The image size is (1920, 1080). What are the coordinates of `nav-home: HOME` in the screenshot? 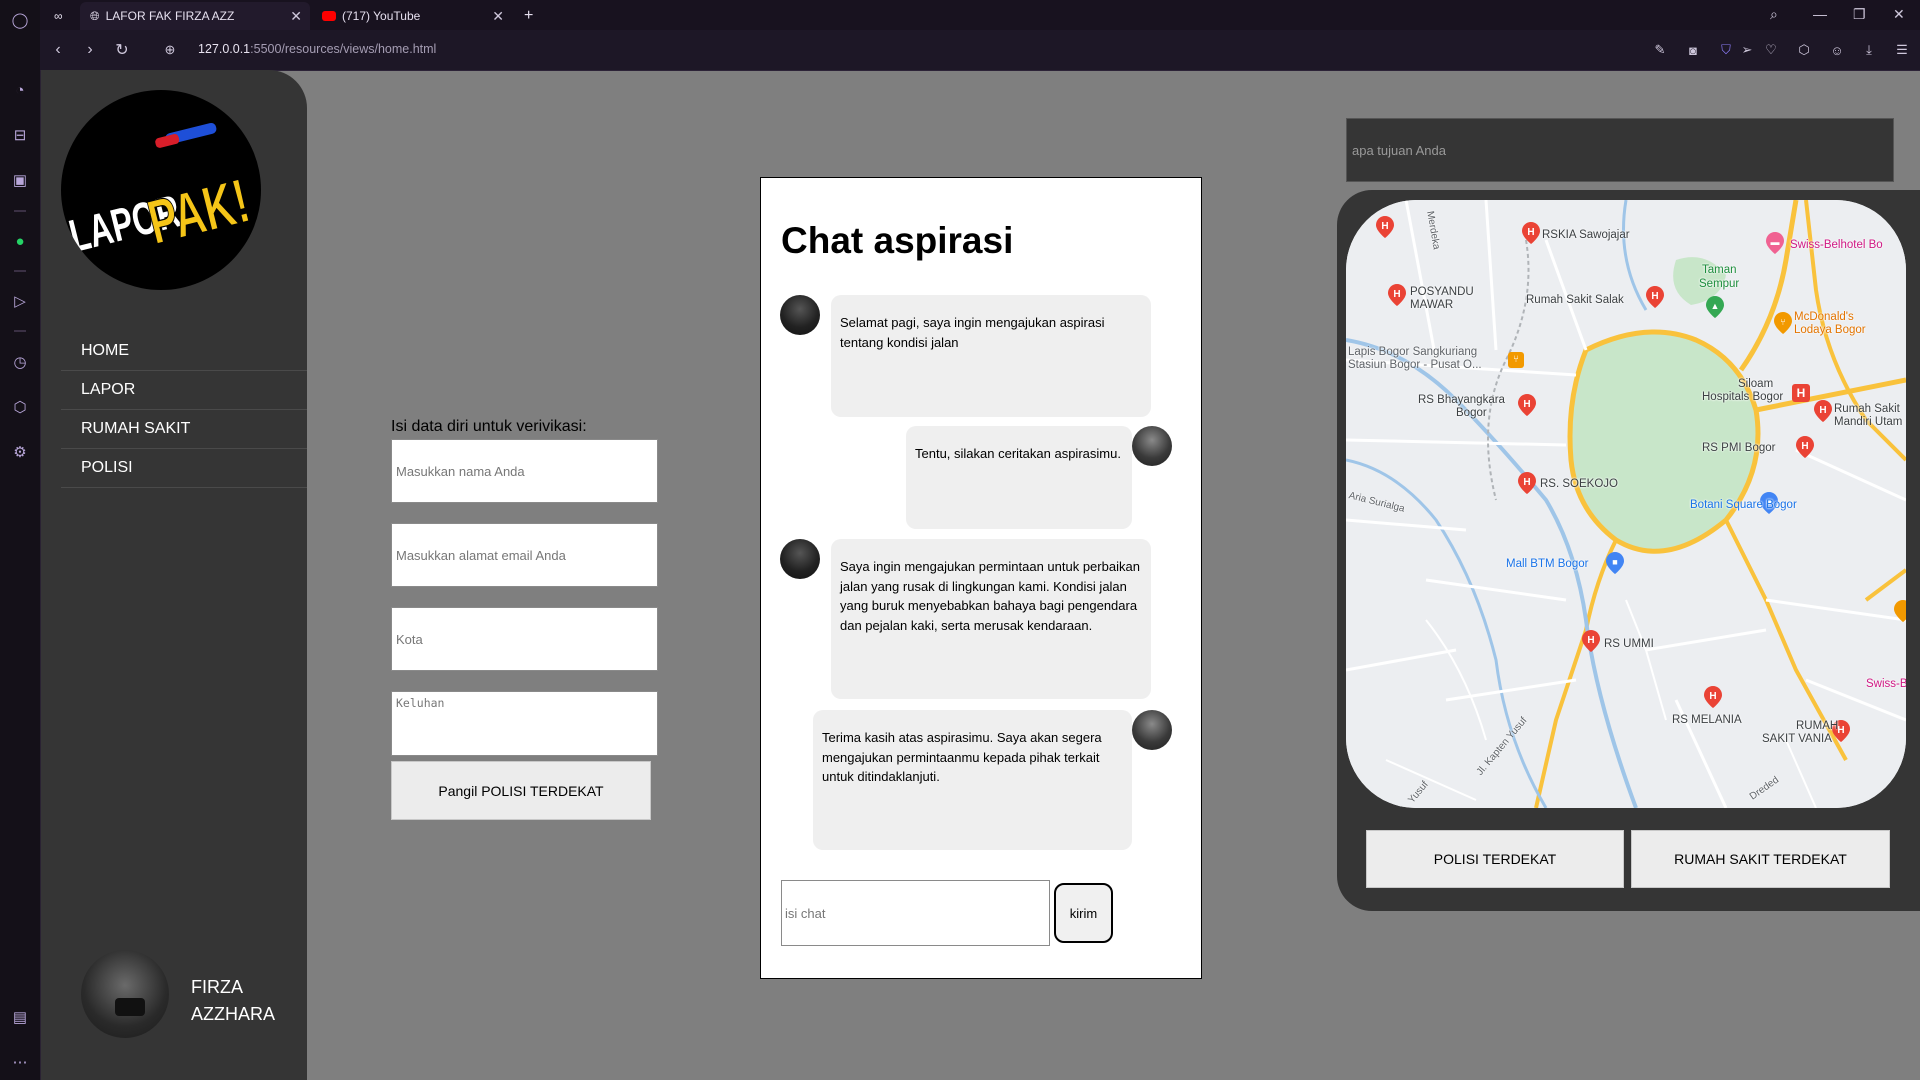 It's located at (184, 351).